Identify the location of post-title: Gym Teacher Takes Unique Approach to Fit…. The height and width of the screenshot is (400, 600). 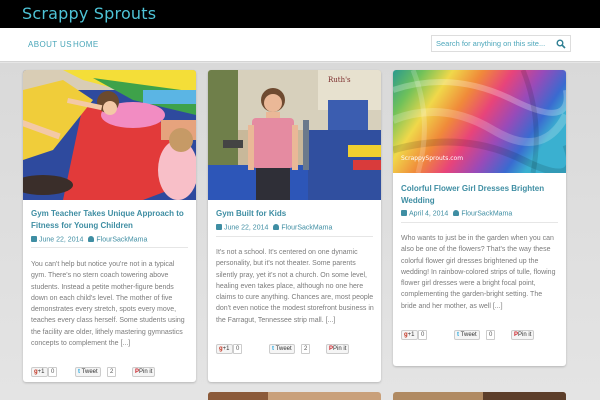
(111, 220).